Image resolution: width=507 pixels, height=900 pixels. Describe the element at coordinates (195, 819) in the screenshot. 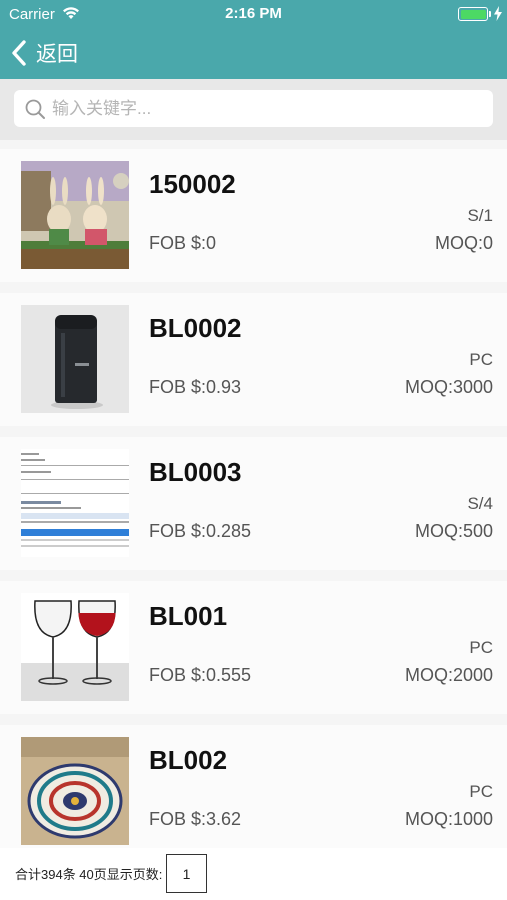

I see `product-price: FOB $:3.62` at that location.